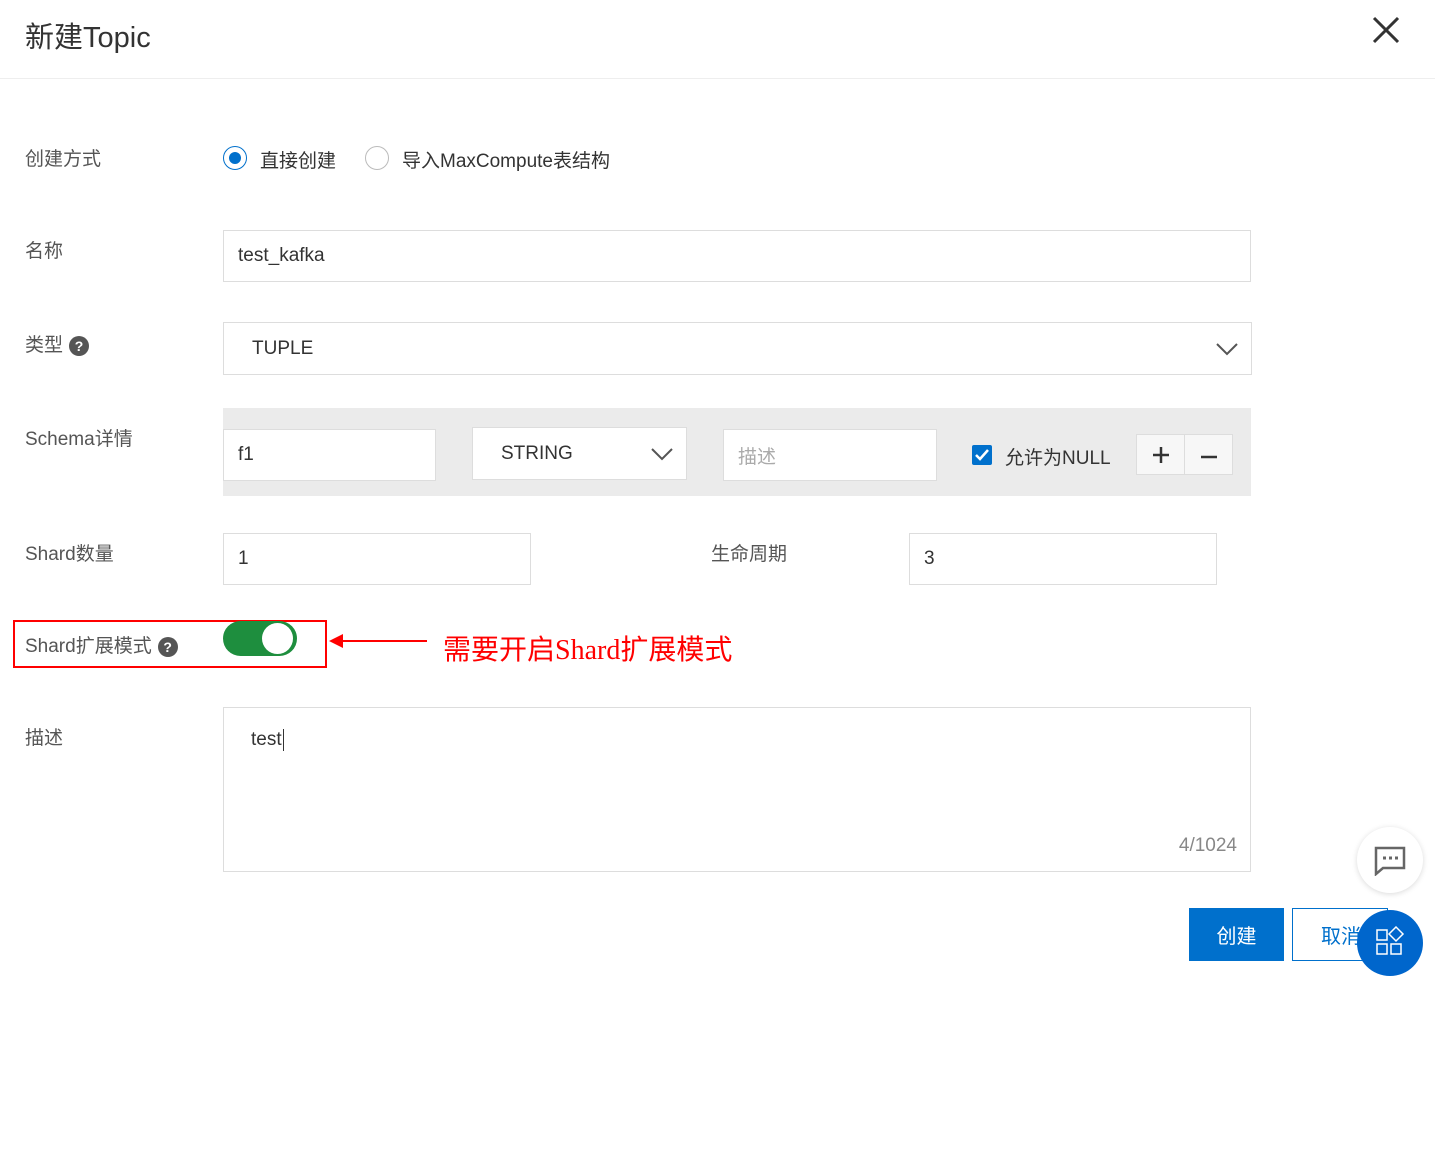  I want to click on shard-extend-label-text: Shard扩展模式, so click(88, 646).